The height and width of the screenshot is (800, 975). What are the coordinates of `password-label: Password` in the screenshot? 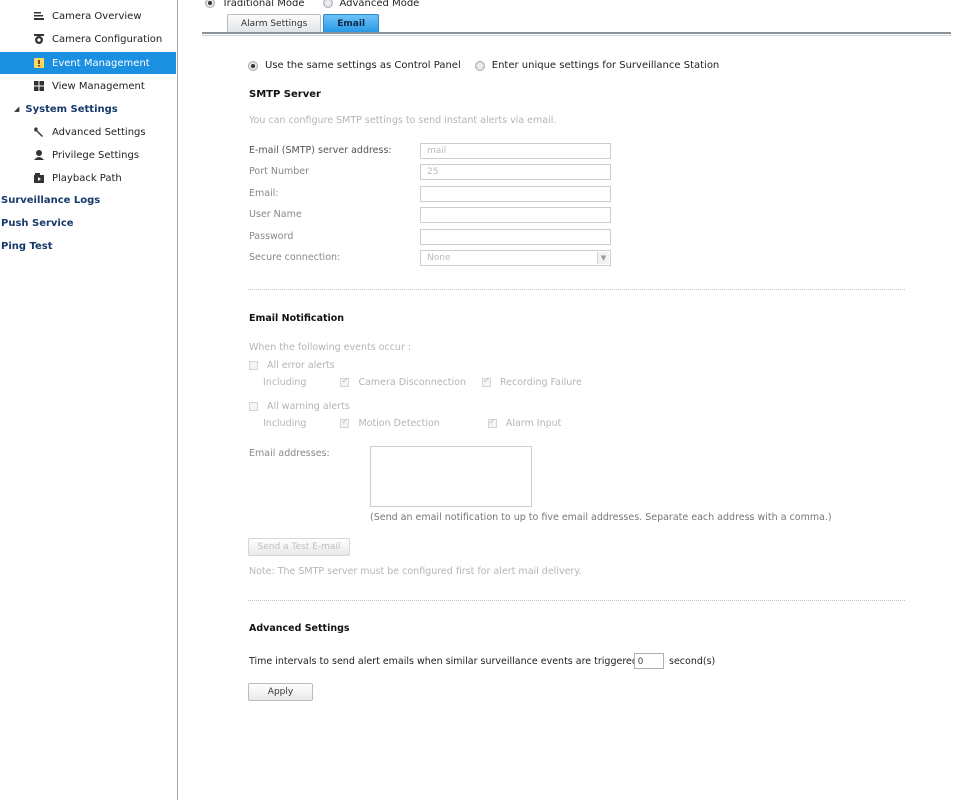 It's located at (271, 236).